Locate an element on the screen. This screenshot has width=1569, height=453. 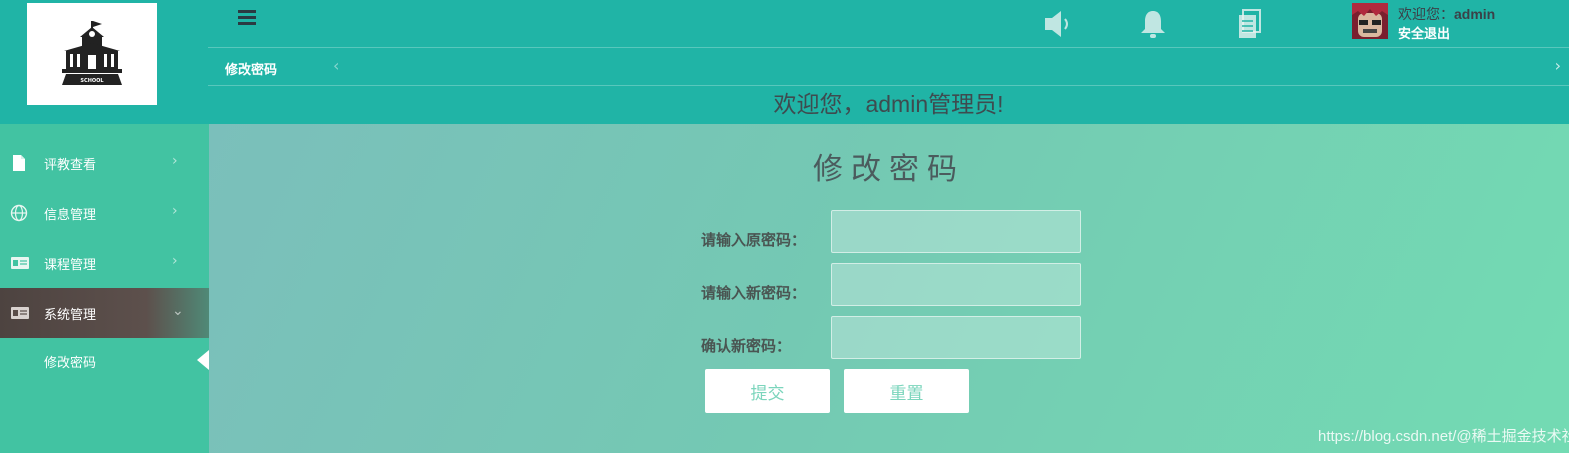
menu-toggle-icon is located at coordinates (247, 19).